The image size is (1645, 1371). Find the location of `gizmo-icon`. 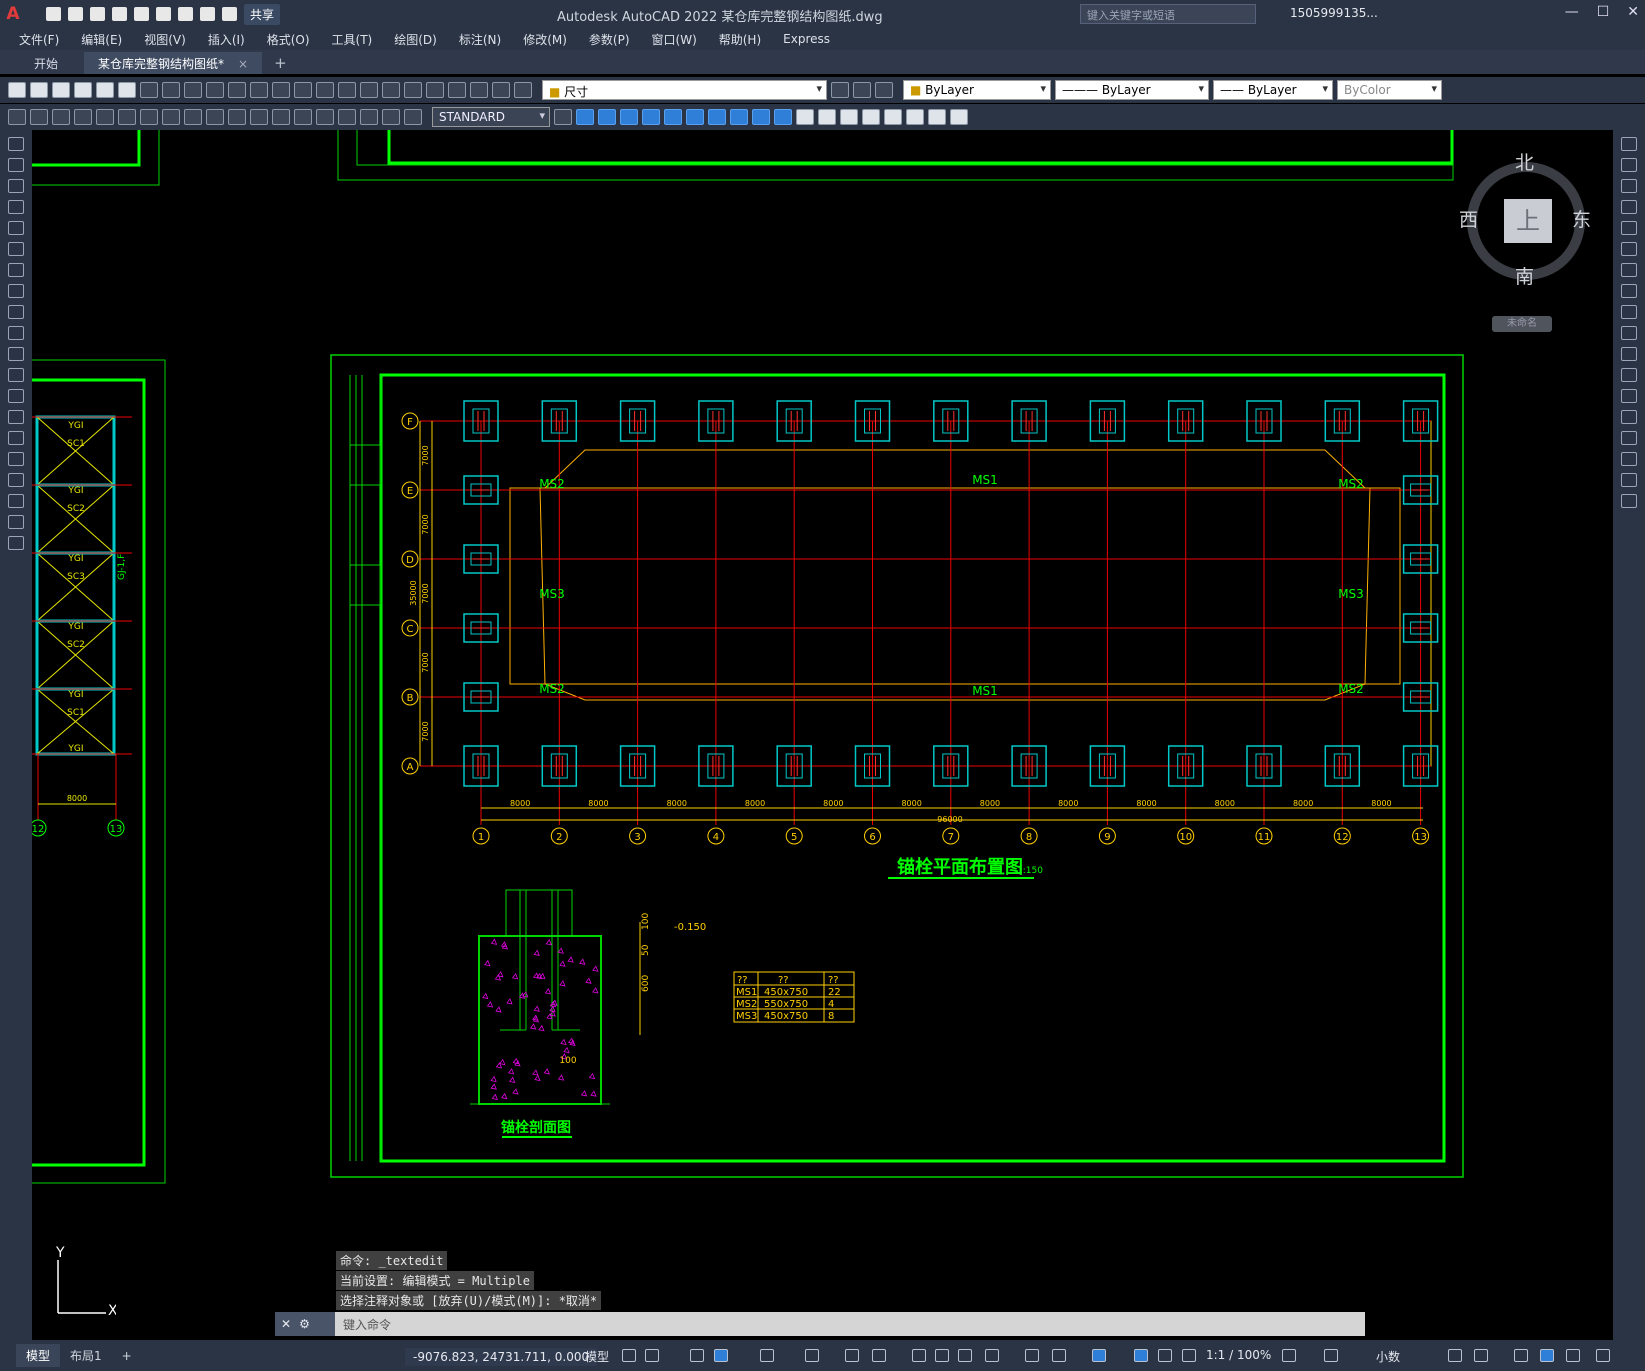

gizmo-icon is located at coordinates (1099, 1355).